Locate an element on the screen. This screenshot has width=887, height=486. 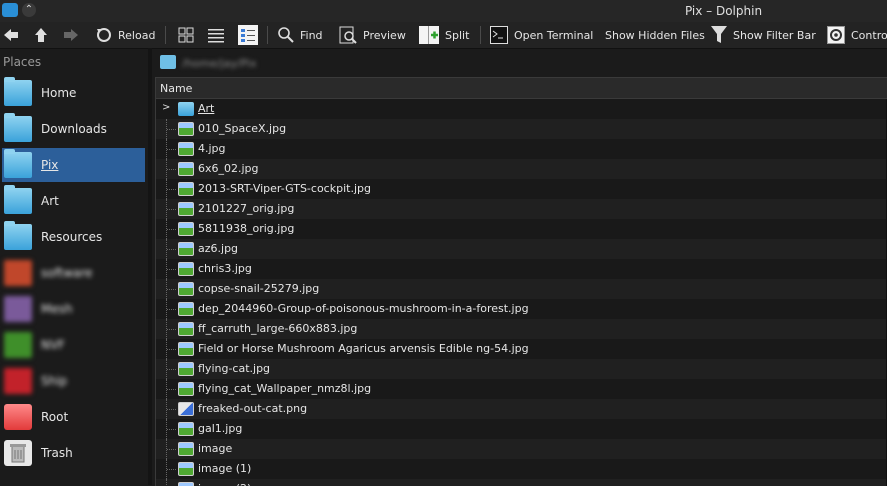
compact-view-button is located at coordinates (216, 35).